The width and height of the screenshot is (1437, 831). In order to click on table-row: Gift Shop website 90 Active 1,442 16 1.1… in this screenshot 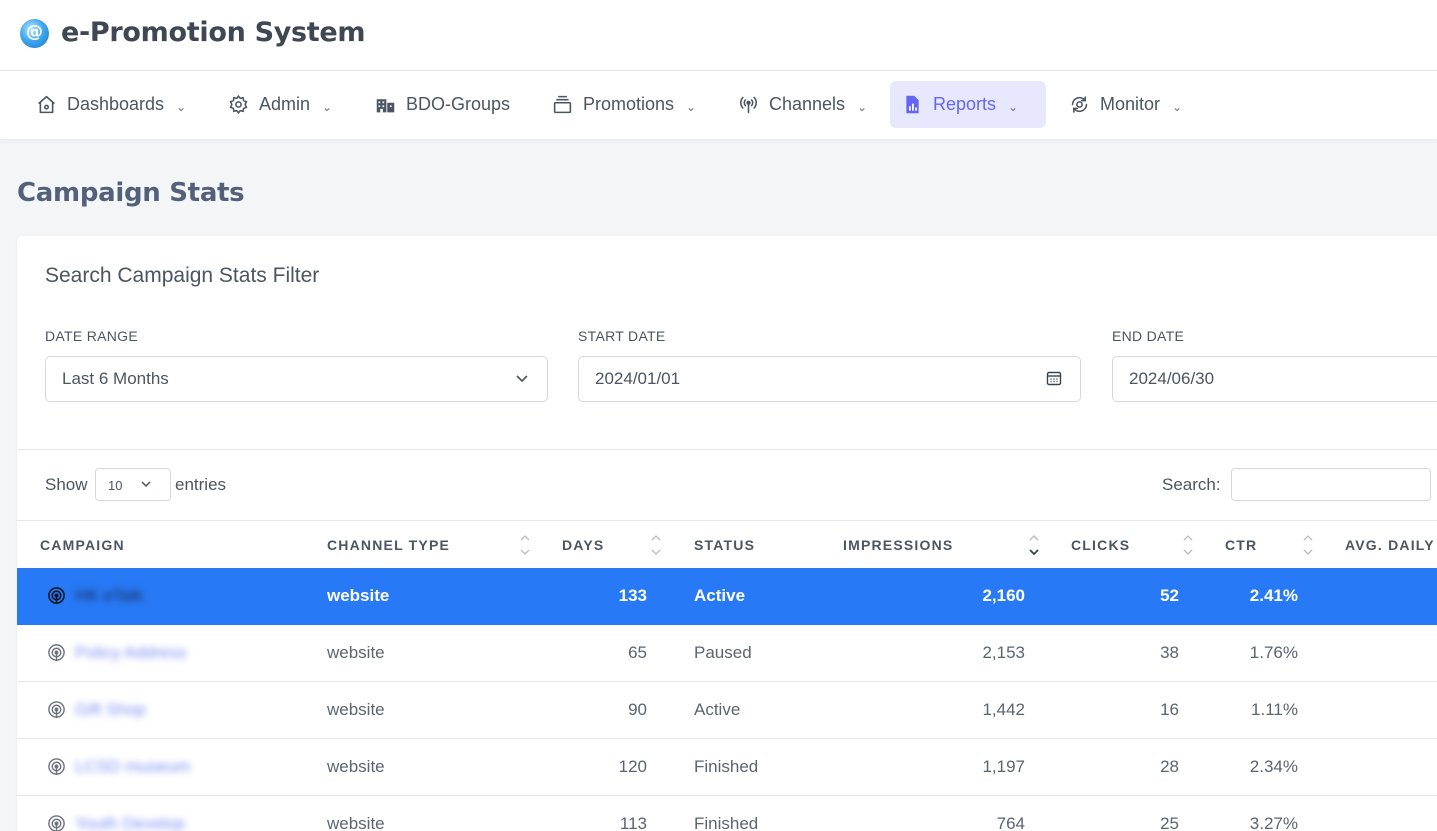, I will do `click(727, 710)`.